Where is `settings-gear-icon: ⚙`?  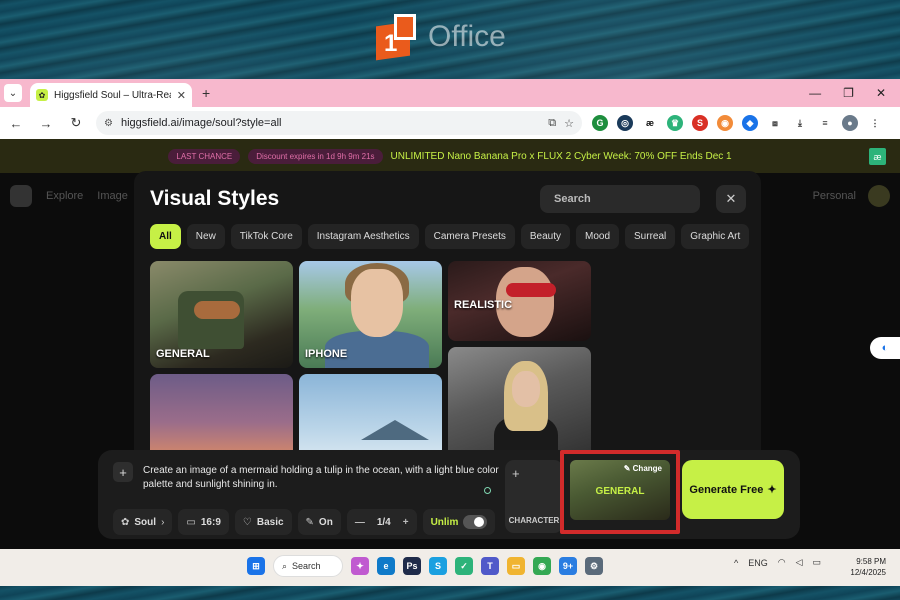
settings-gear-icon: ⚙ is located at coordinates (594, 566).